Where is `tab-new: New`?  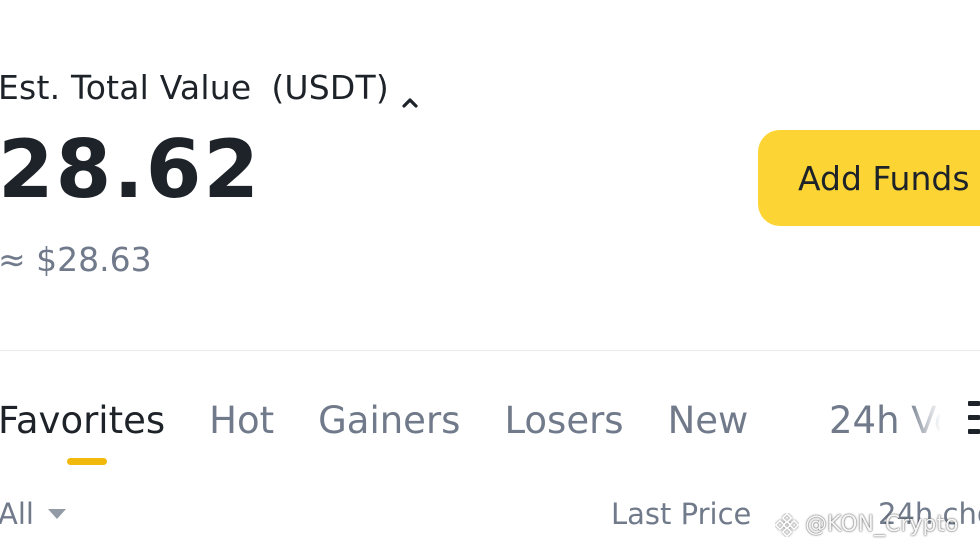
tab-new: New is located at coordinates (708, 420).